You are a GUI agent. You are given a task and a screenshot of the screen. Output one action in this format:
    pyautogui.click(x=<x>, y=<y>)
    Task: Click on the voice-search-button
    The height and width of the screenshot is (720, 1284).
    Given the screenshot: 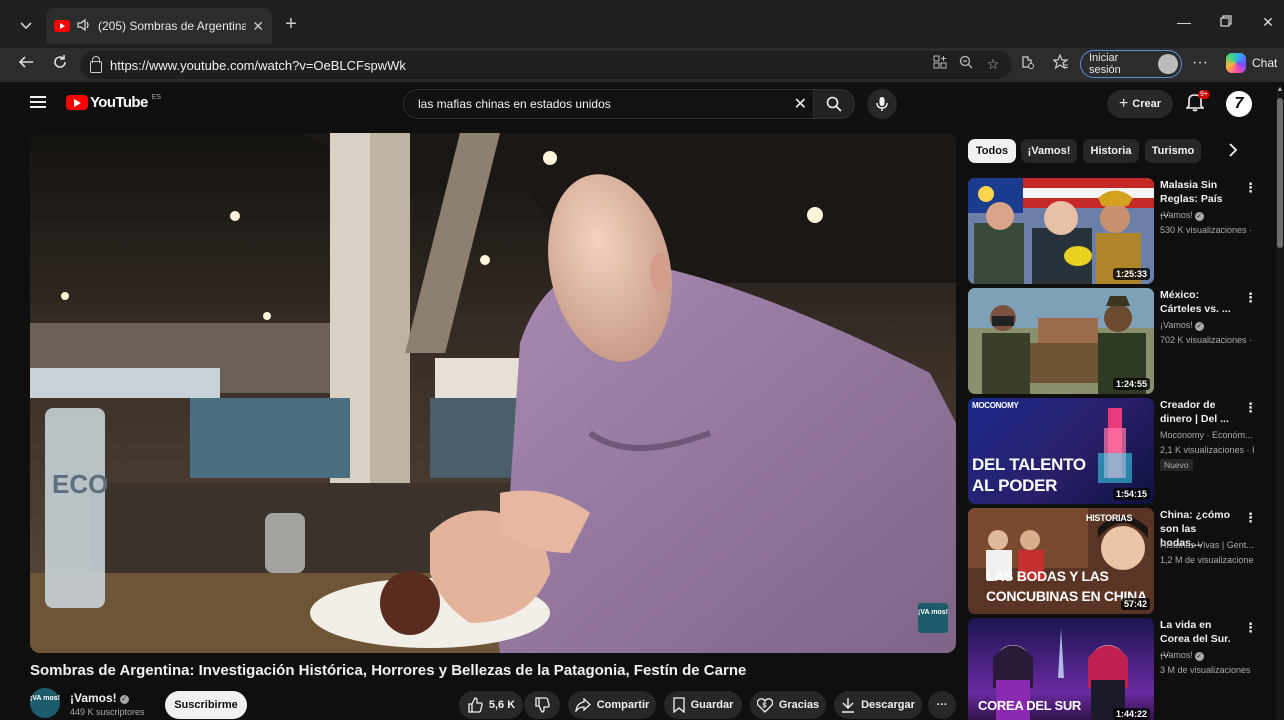 What is the action you would take?
    pyautogui.click(x=882, y=104)
    